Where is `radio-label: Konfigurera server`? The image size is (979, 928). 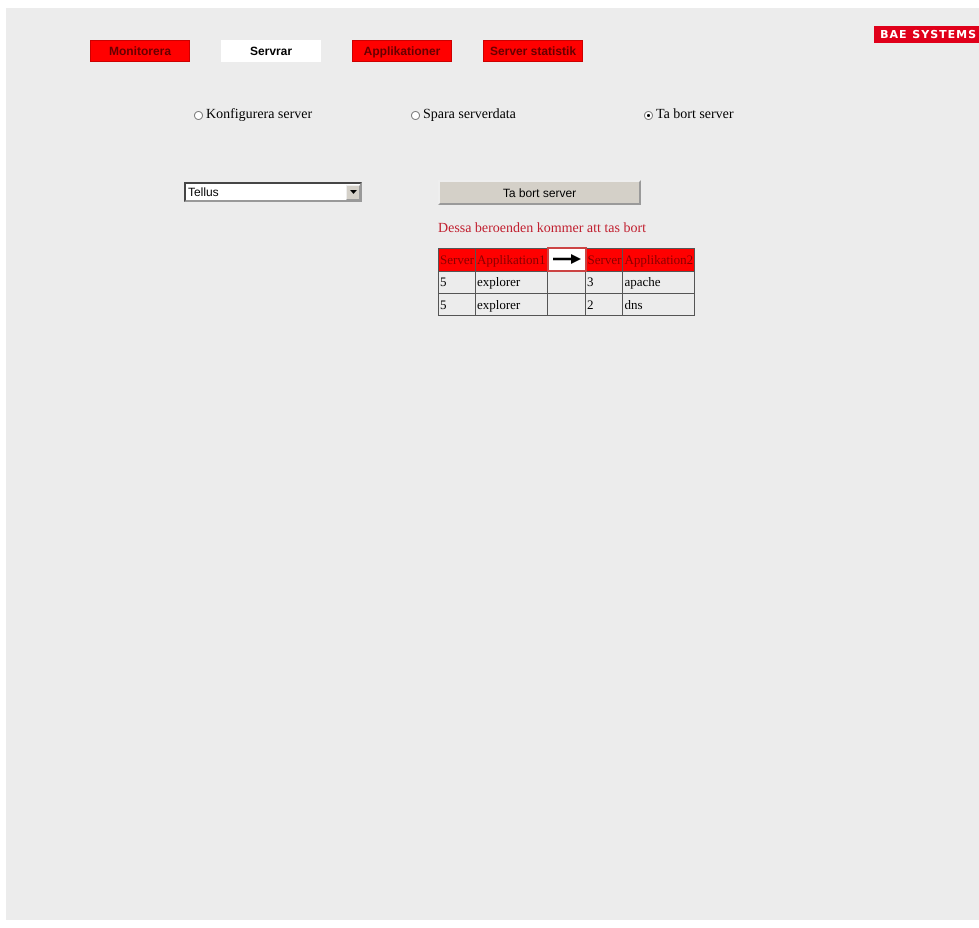
radio-label: Konfigurera server is located at coordinates (259, 115).